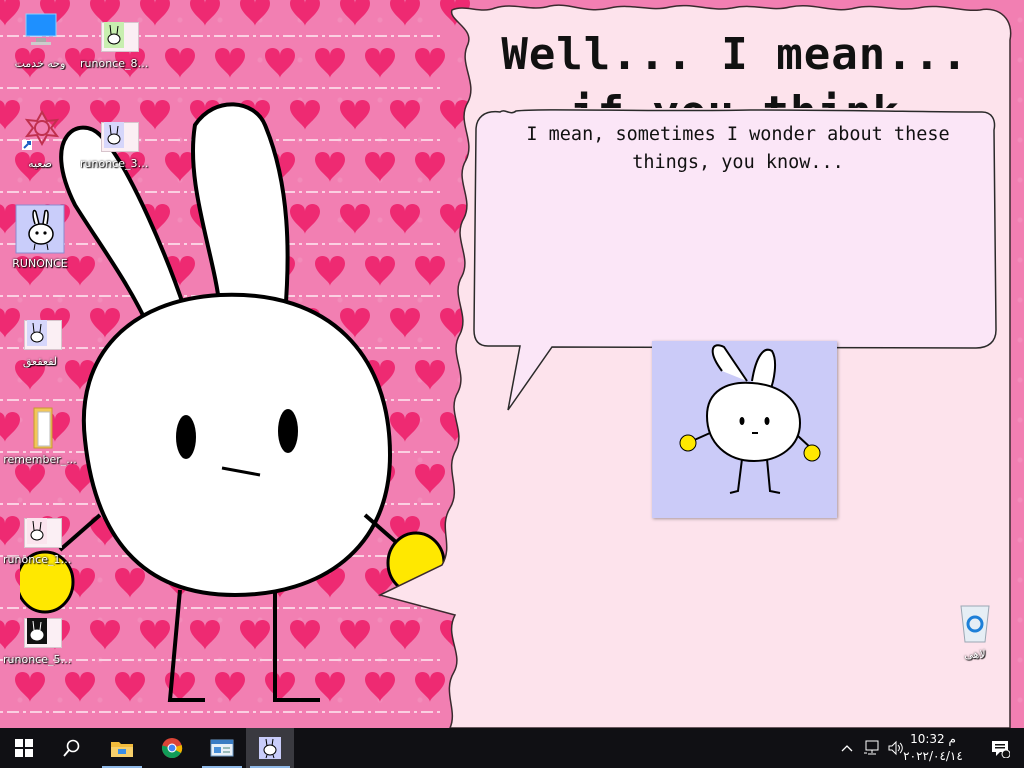 This screenshot has height=768, width=1024. I want to click on action-center-button, so click(1000, 748).